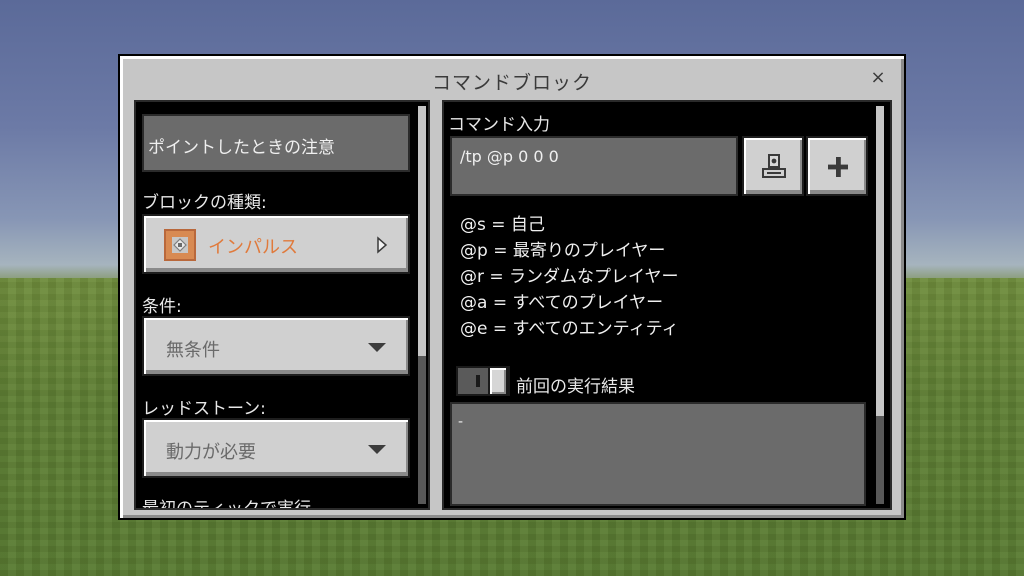 The image size is (1024, 576). Describe the element at coordinates (498, 381) in the screenshot. I see `toggle-knob` at that location.